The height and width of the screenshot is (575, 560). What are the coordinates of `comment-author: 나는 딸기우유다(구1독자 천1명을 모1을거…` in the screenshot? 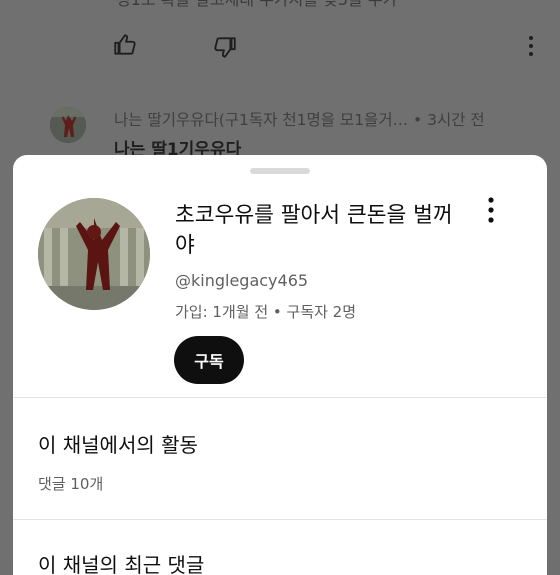 It's located at (261, 120).